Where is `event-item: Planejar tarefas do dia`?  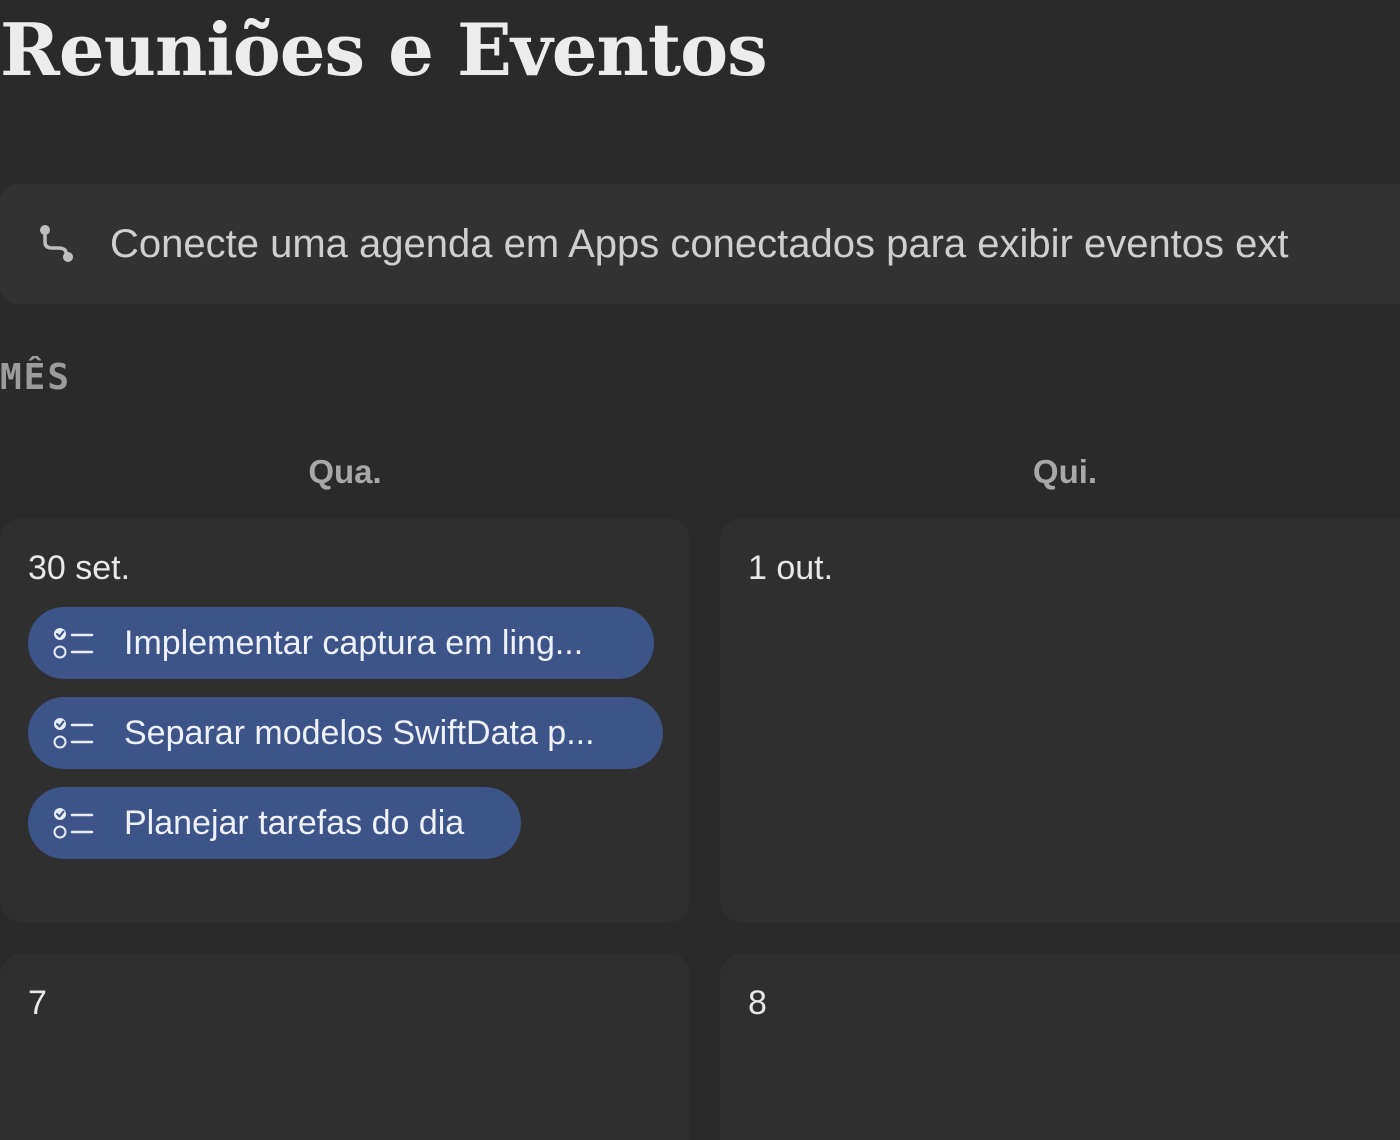
event-item: Planejar tarefas do dia is located at coordinates (274, 823).